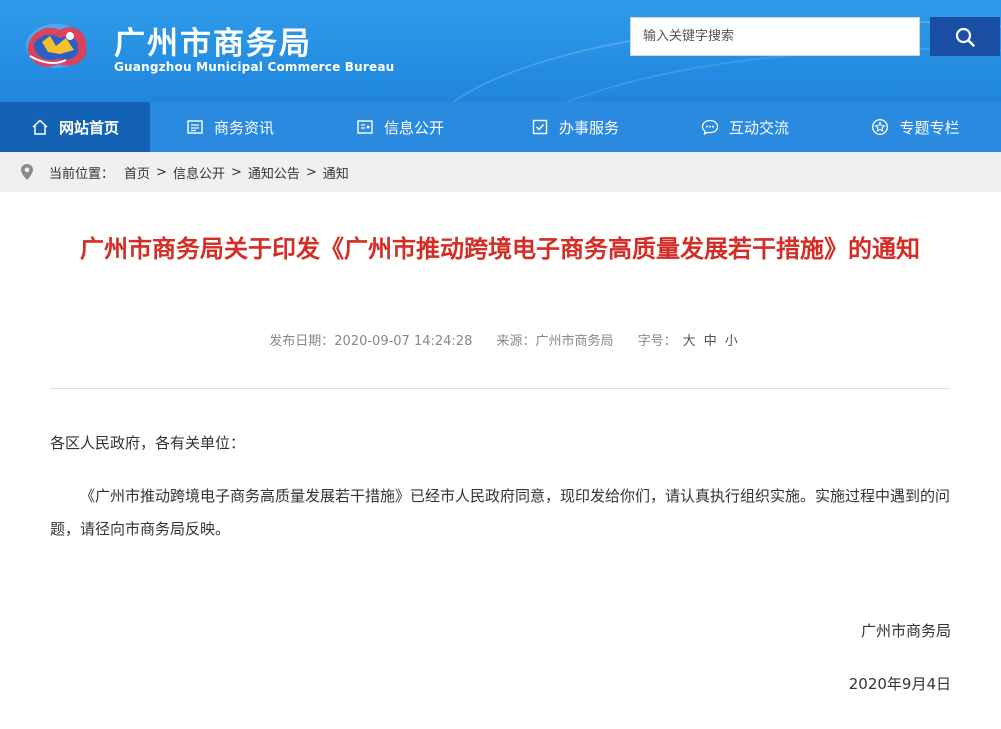  Describe the element at coordinates (57, 45) in the screenshot. I see `city-logo-icon` at that location.